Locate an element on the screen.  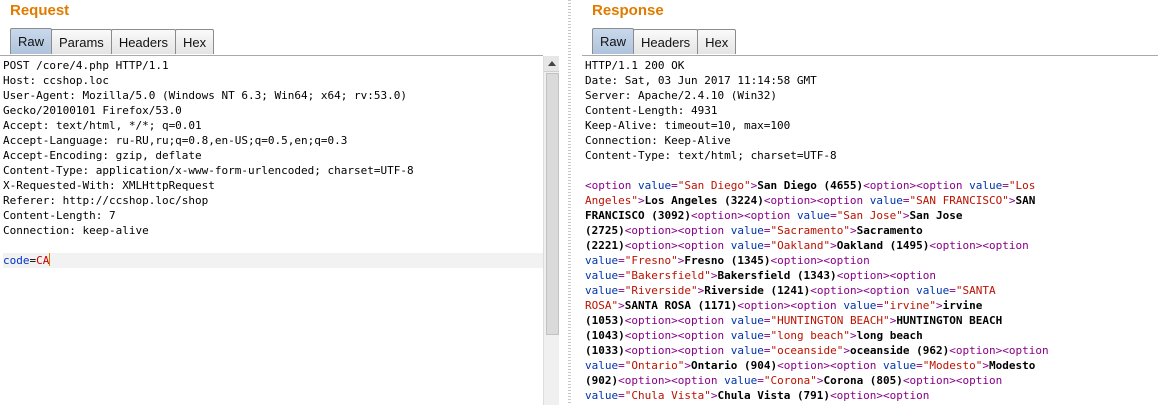
response-line: HTTP/1.1 200 OK is located at coordinates (635, 65).